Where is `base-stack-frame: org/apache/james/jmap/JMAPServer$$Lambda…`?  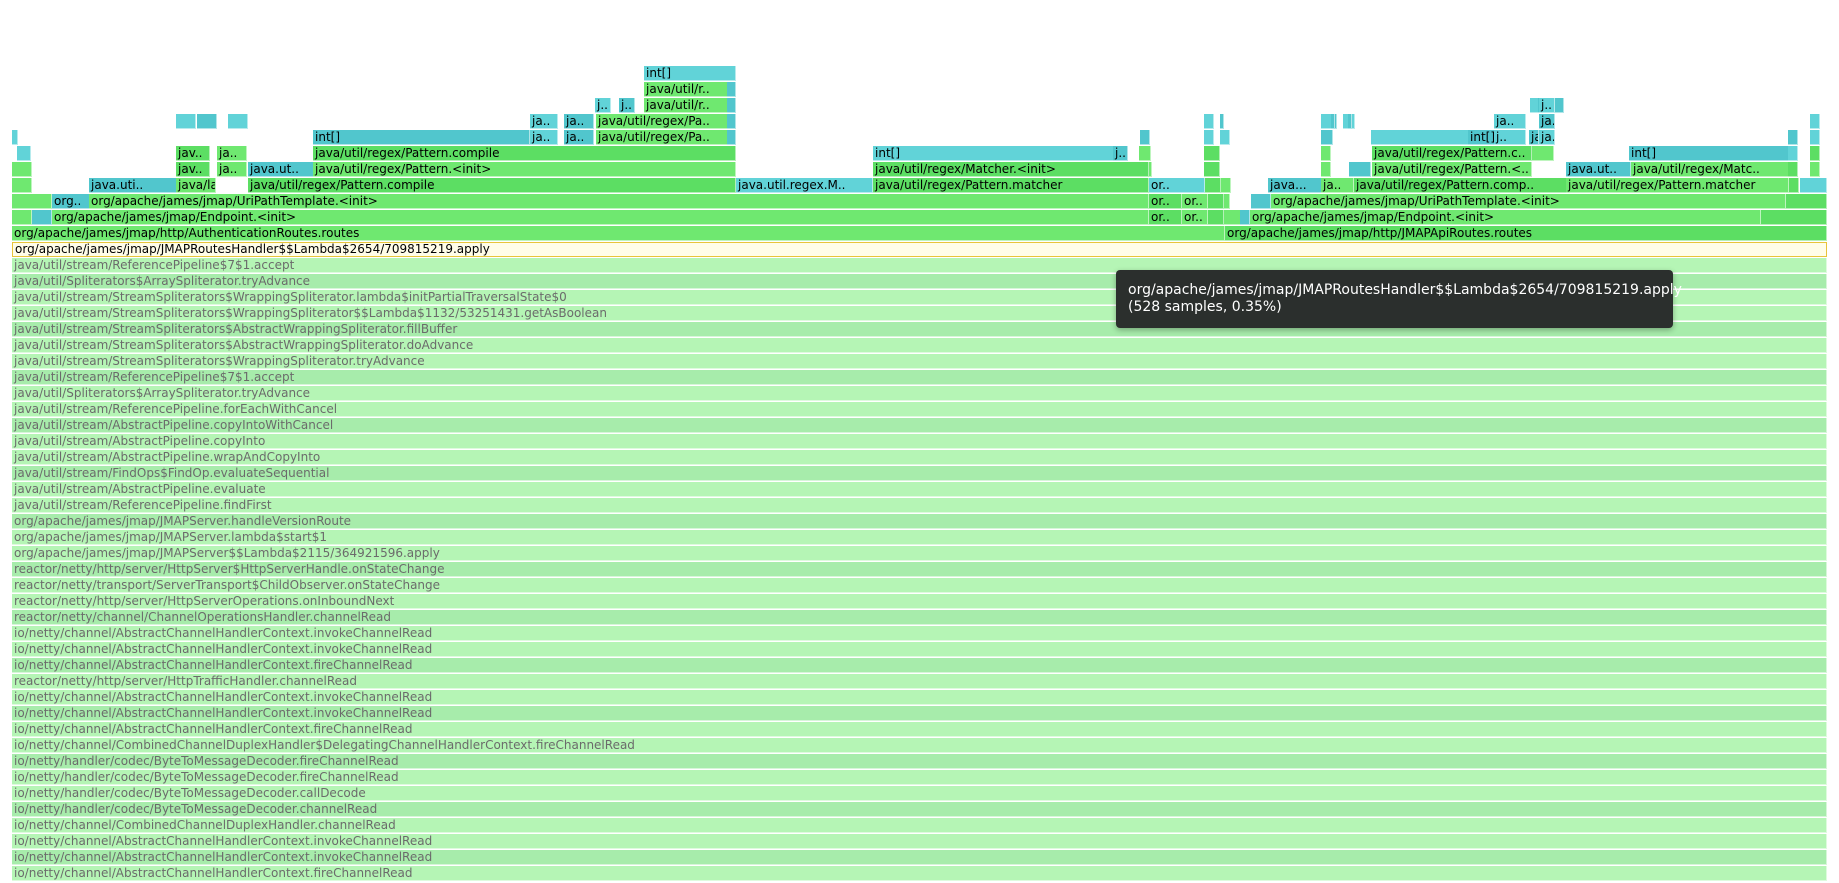 base-stack-frame: org/apache/james/jmap/JMAPServer$$Lambda… is located at coordinates (919, 553).